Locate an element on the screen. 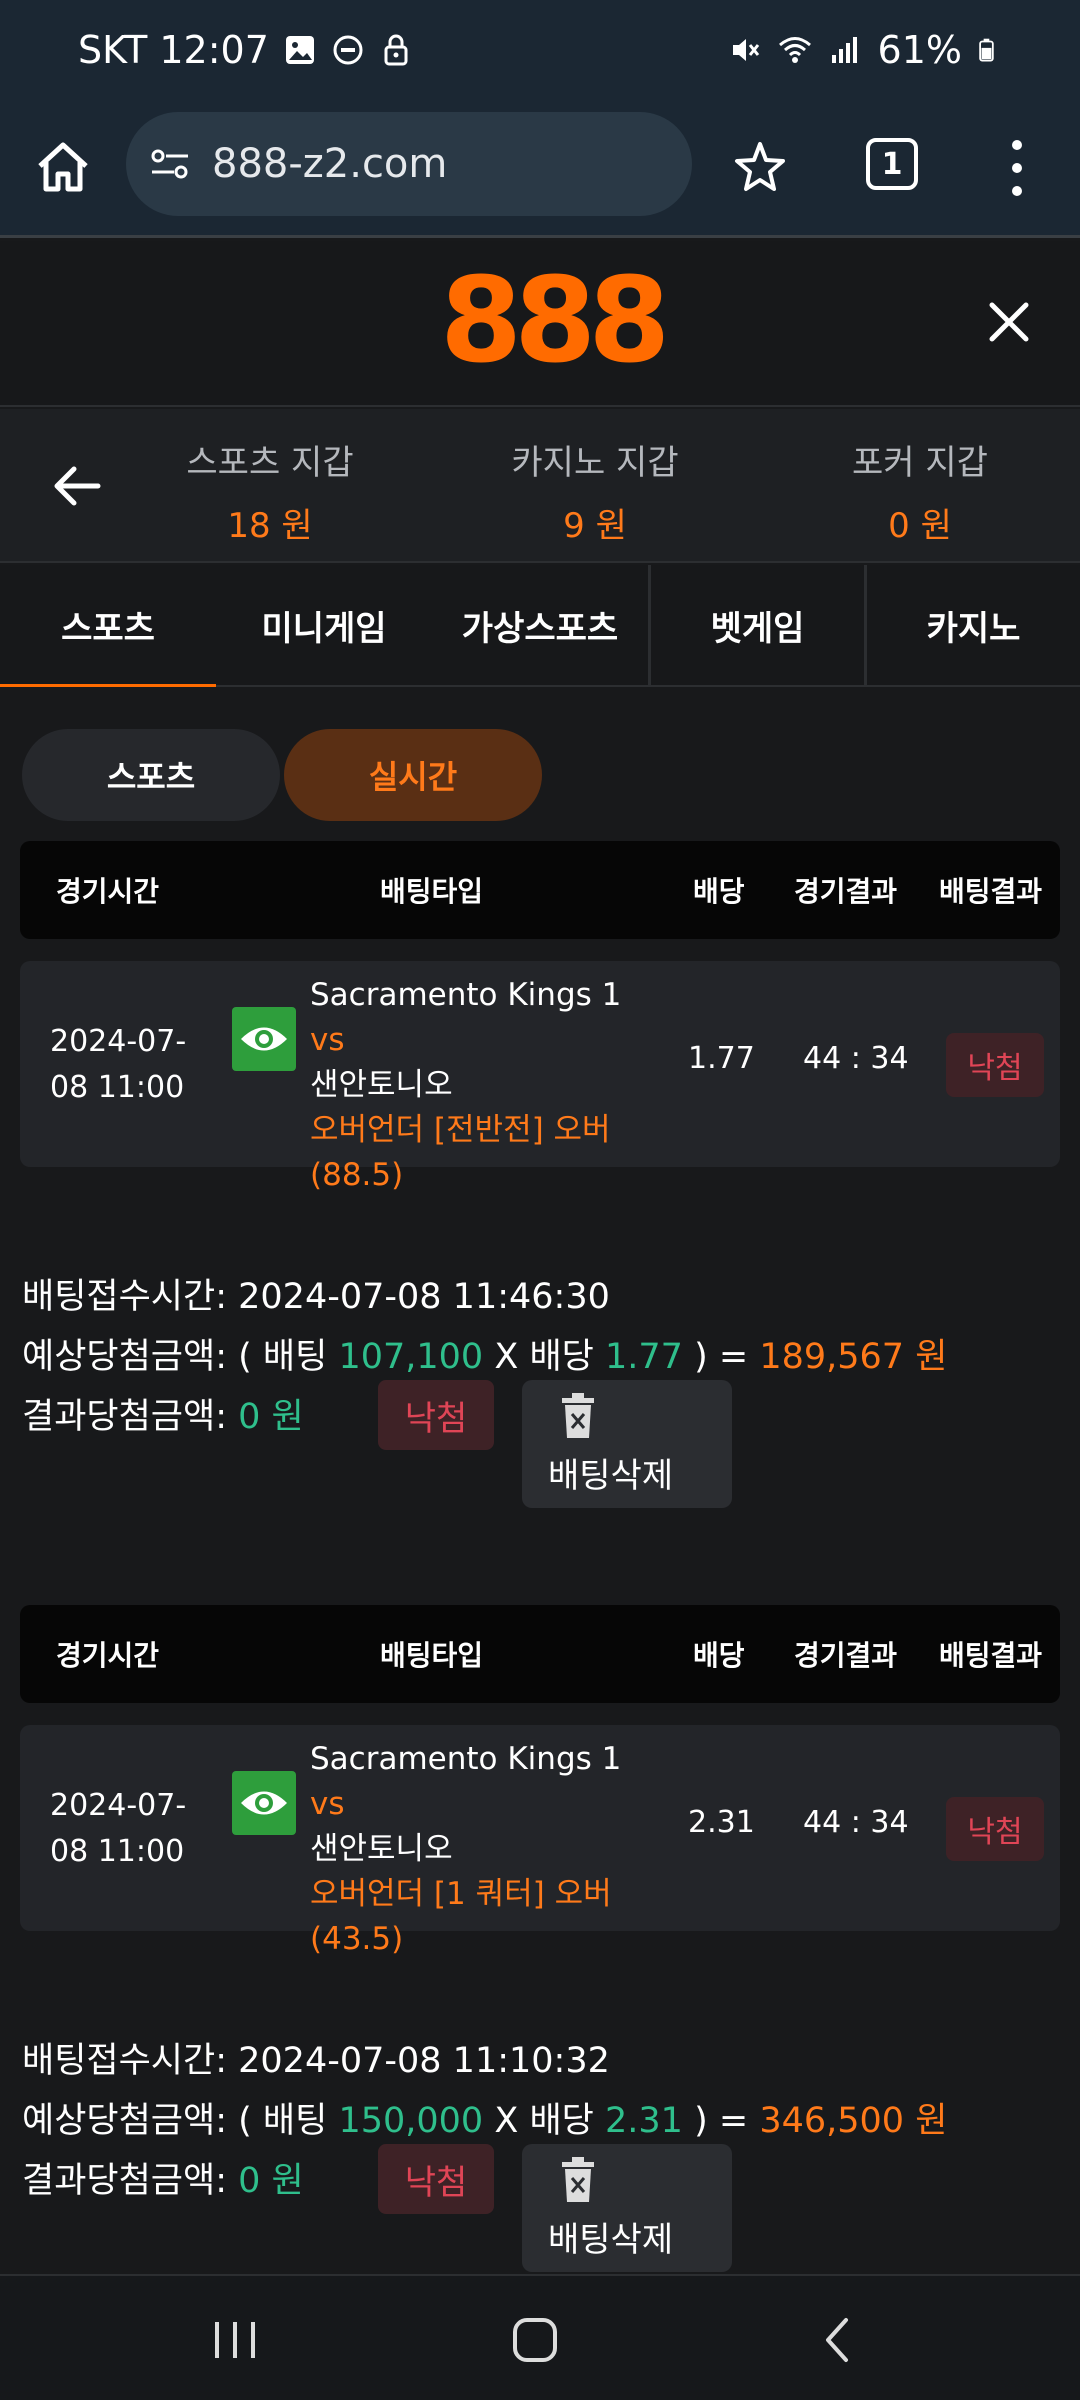  header-match-time: 경기시간 is located at coordinates (108, 1655).